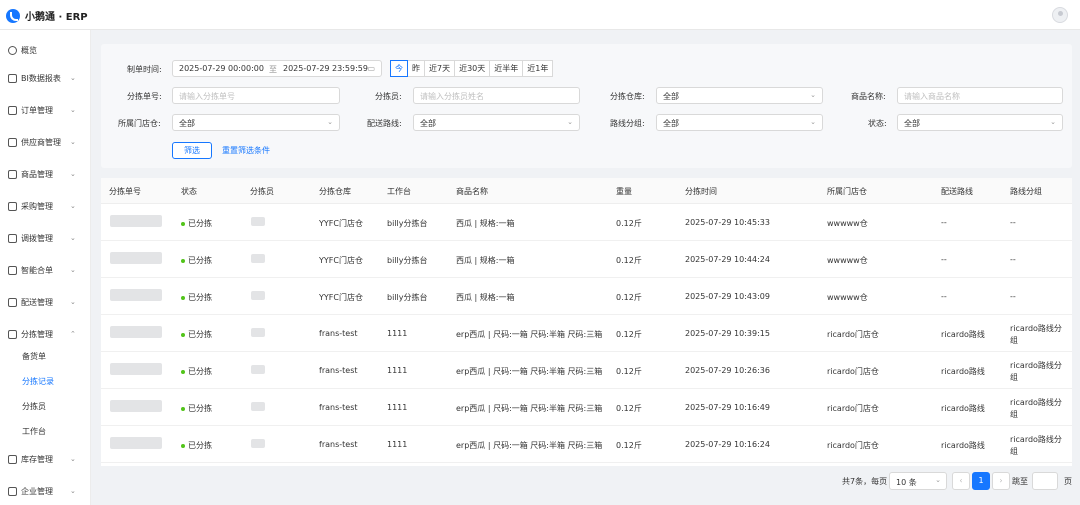 This screenshot has height=505, width=1080. What do you see at coordinates (45, 431) in the screenshot?
I see `sidebar-subitem-workbench: 工作台` at bounding box center [45, 431].